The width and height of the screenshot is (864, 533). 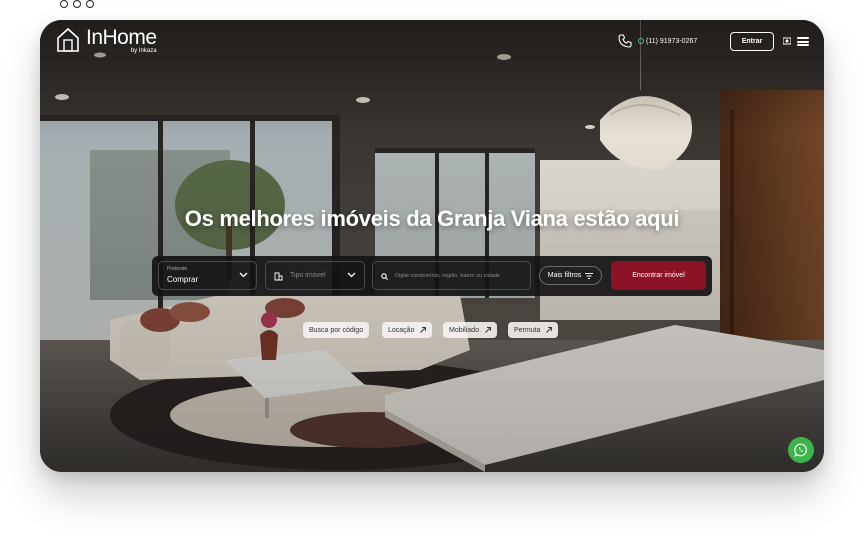 I want to click on phone-icon, so click(x=625, y=41).